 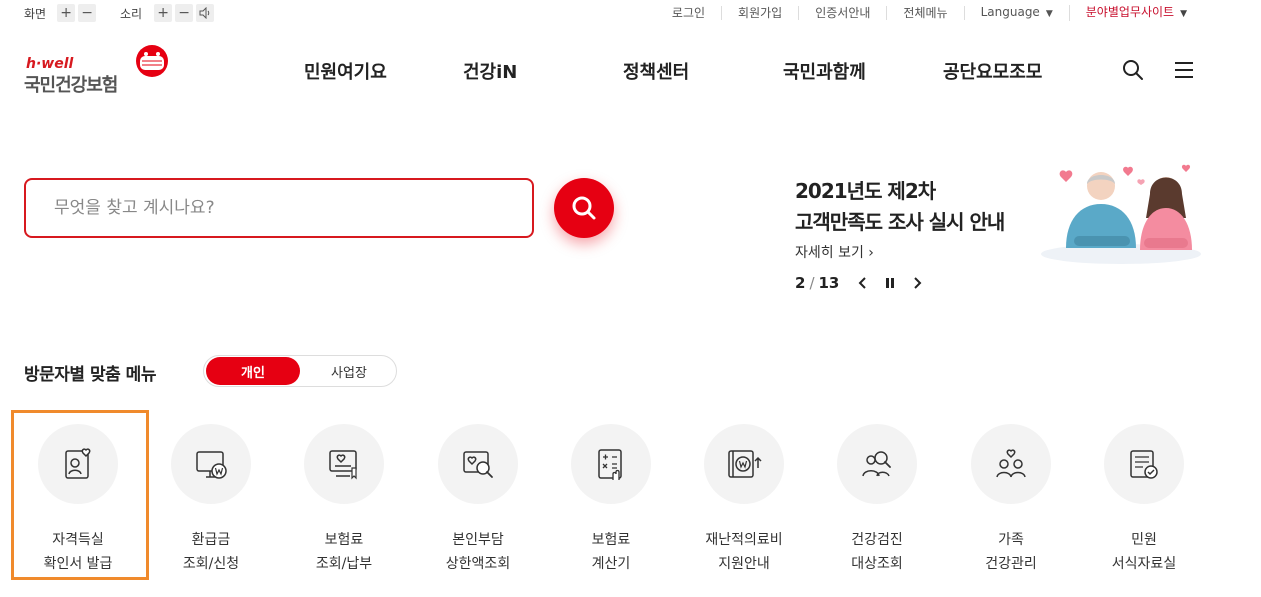 What do you see at coordinates (992, 71) in the screenshot?
I see `nav-about-nhis: 공단요모조모` at bounding box center [992, 71].